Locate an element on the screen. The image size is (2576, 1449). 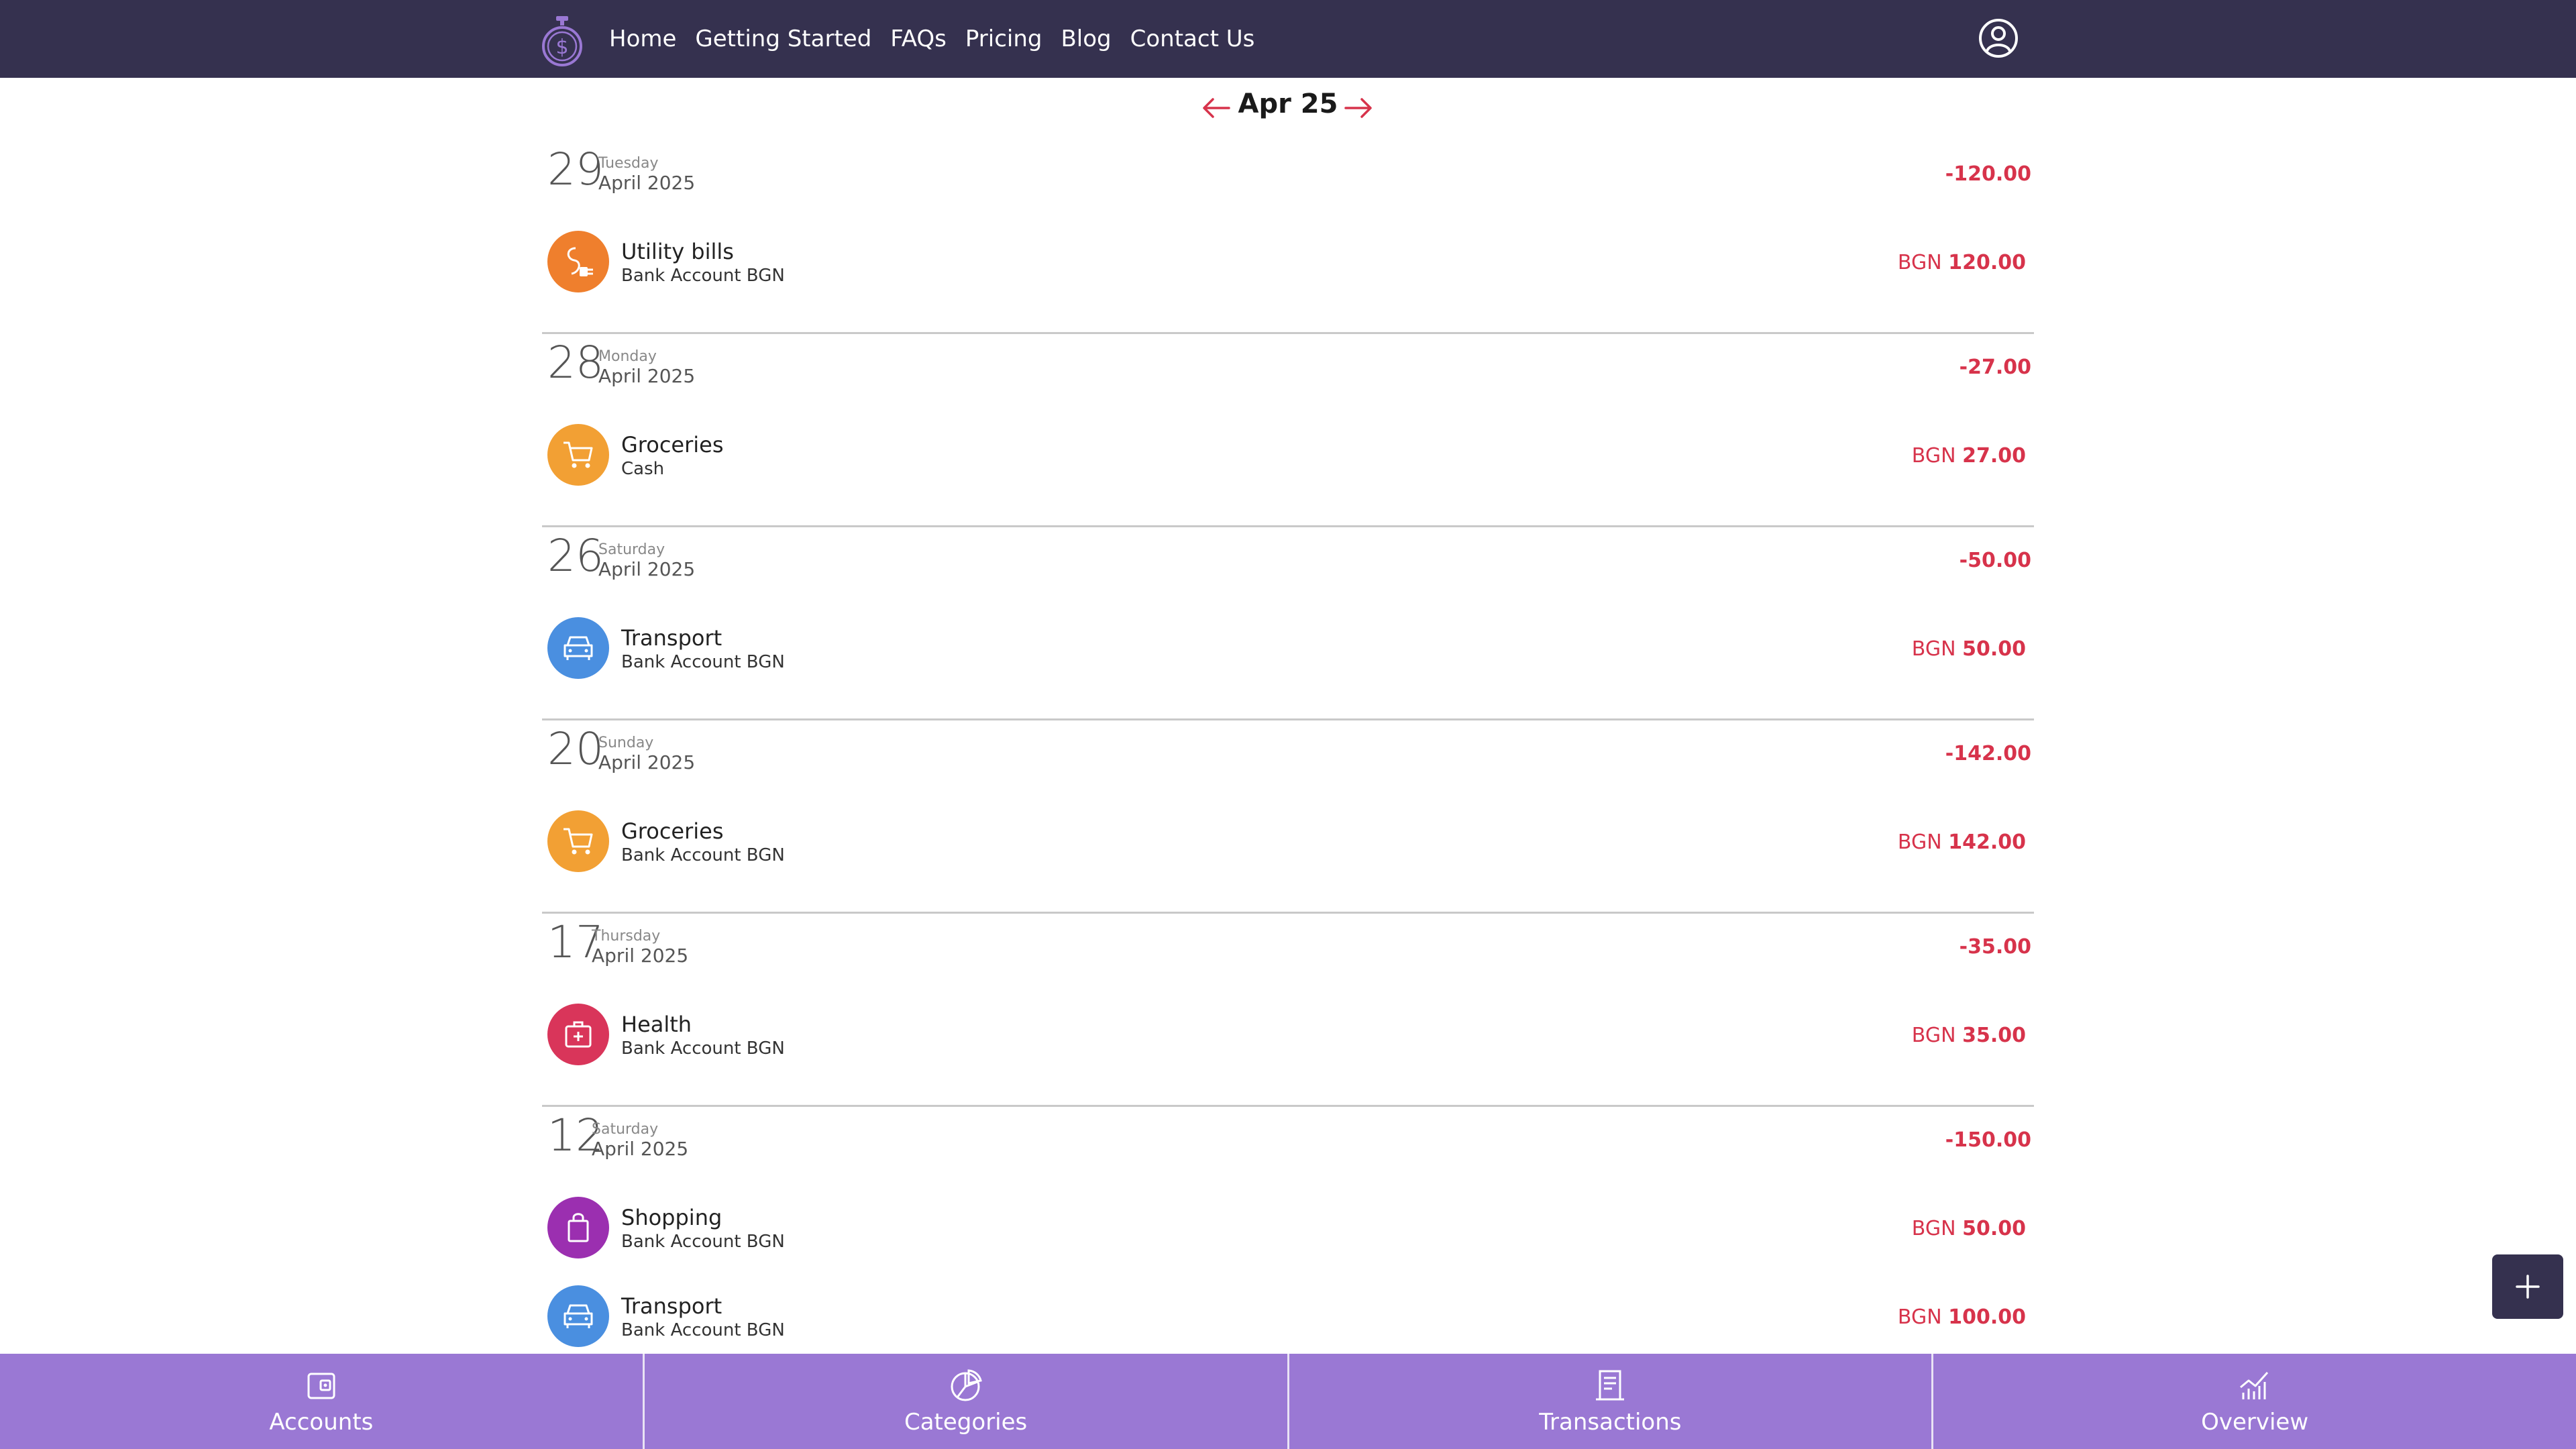
bottom-nav-overview: Overview is located at coordinates (2254, 1401).